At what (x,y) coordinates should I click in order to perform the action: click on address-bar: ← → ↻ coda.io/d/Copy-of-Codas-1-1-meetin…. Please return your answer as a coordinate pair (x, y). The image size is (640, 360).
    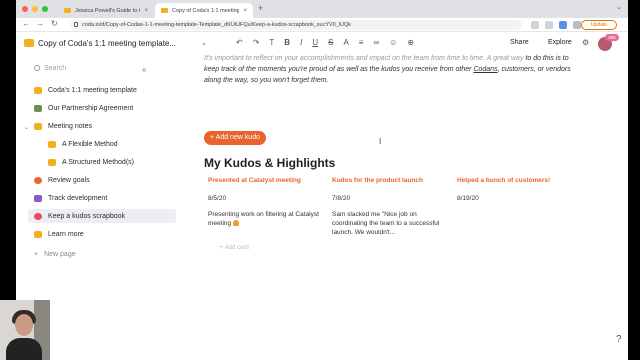
    Looking at the image, I should click on (322, 25).